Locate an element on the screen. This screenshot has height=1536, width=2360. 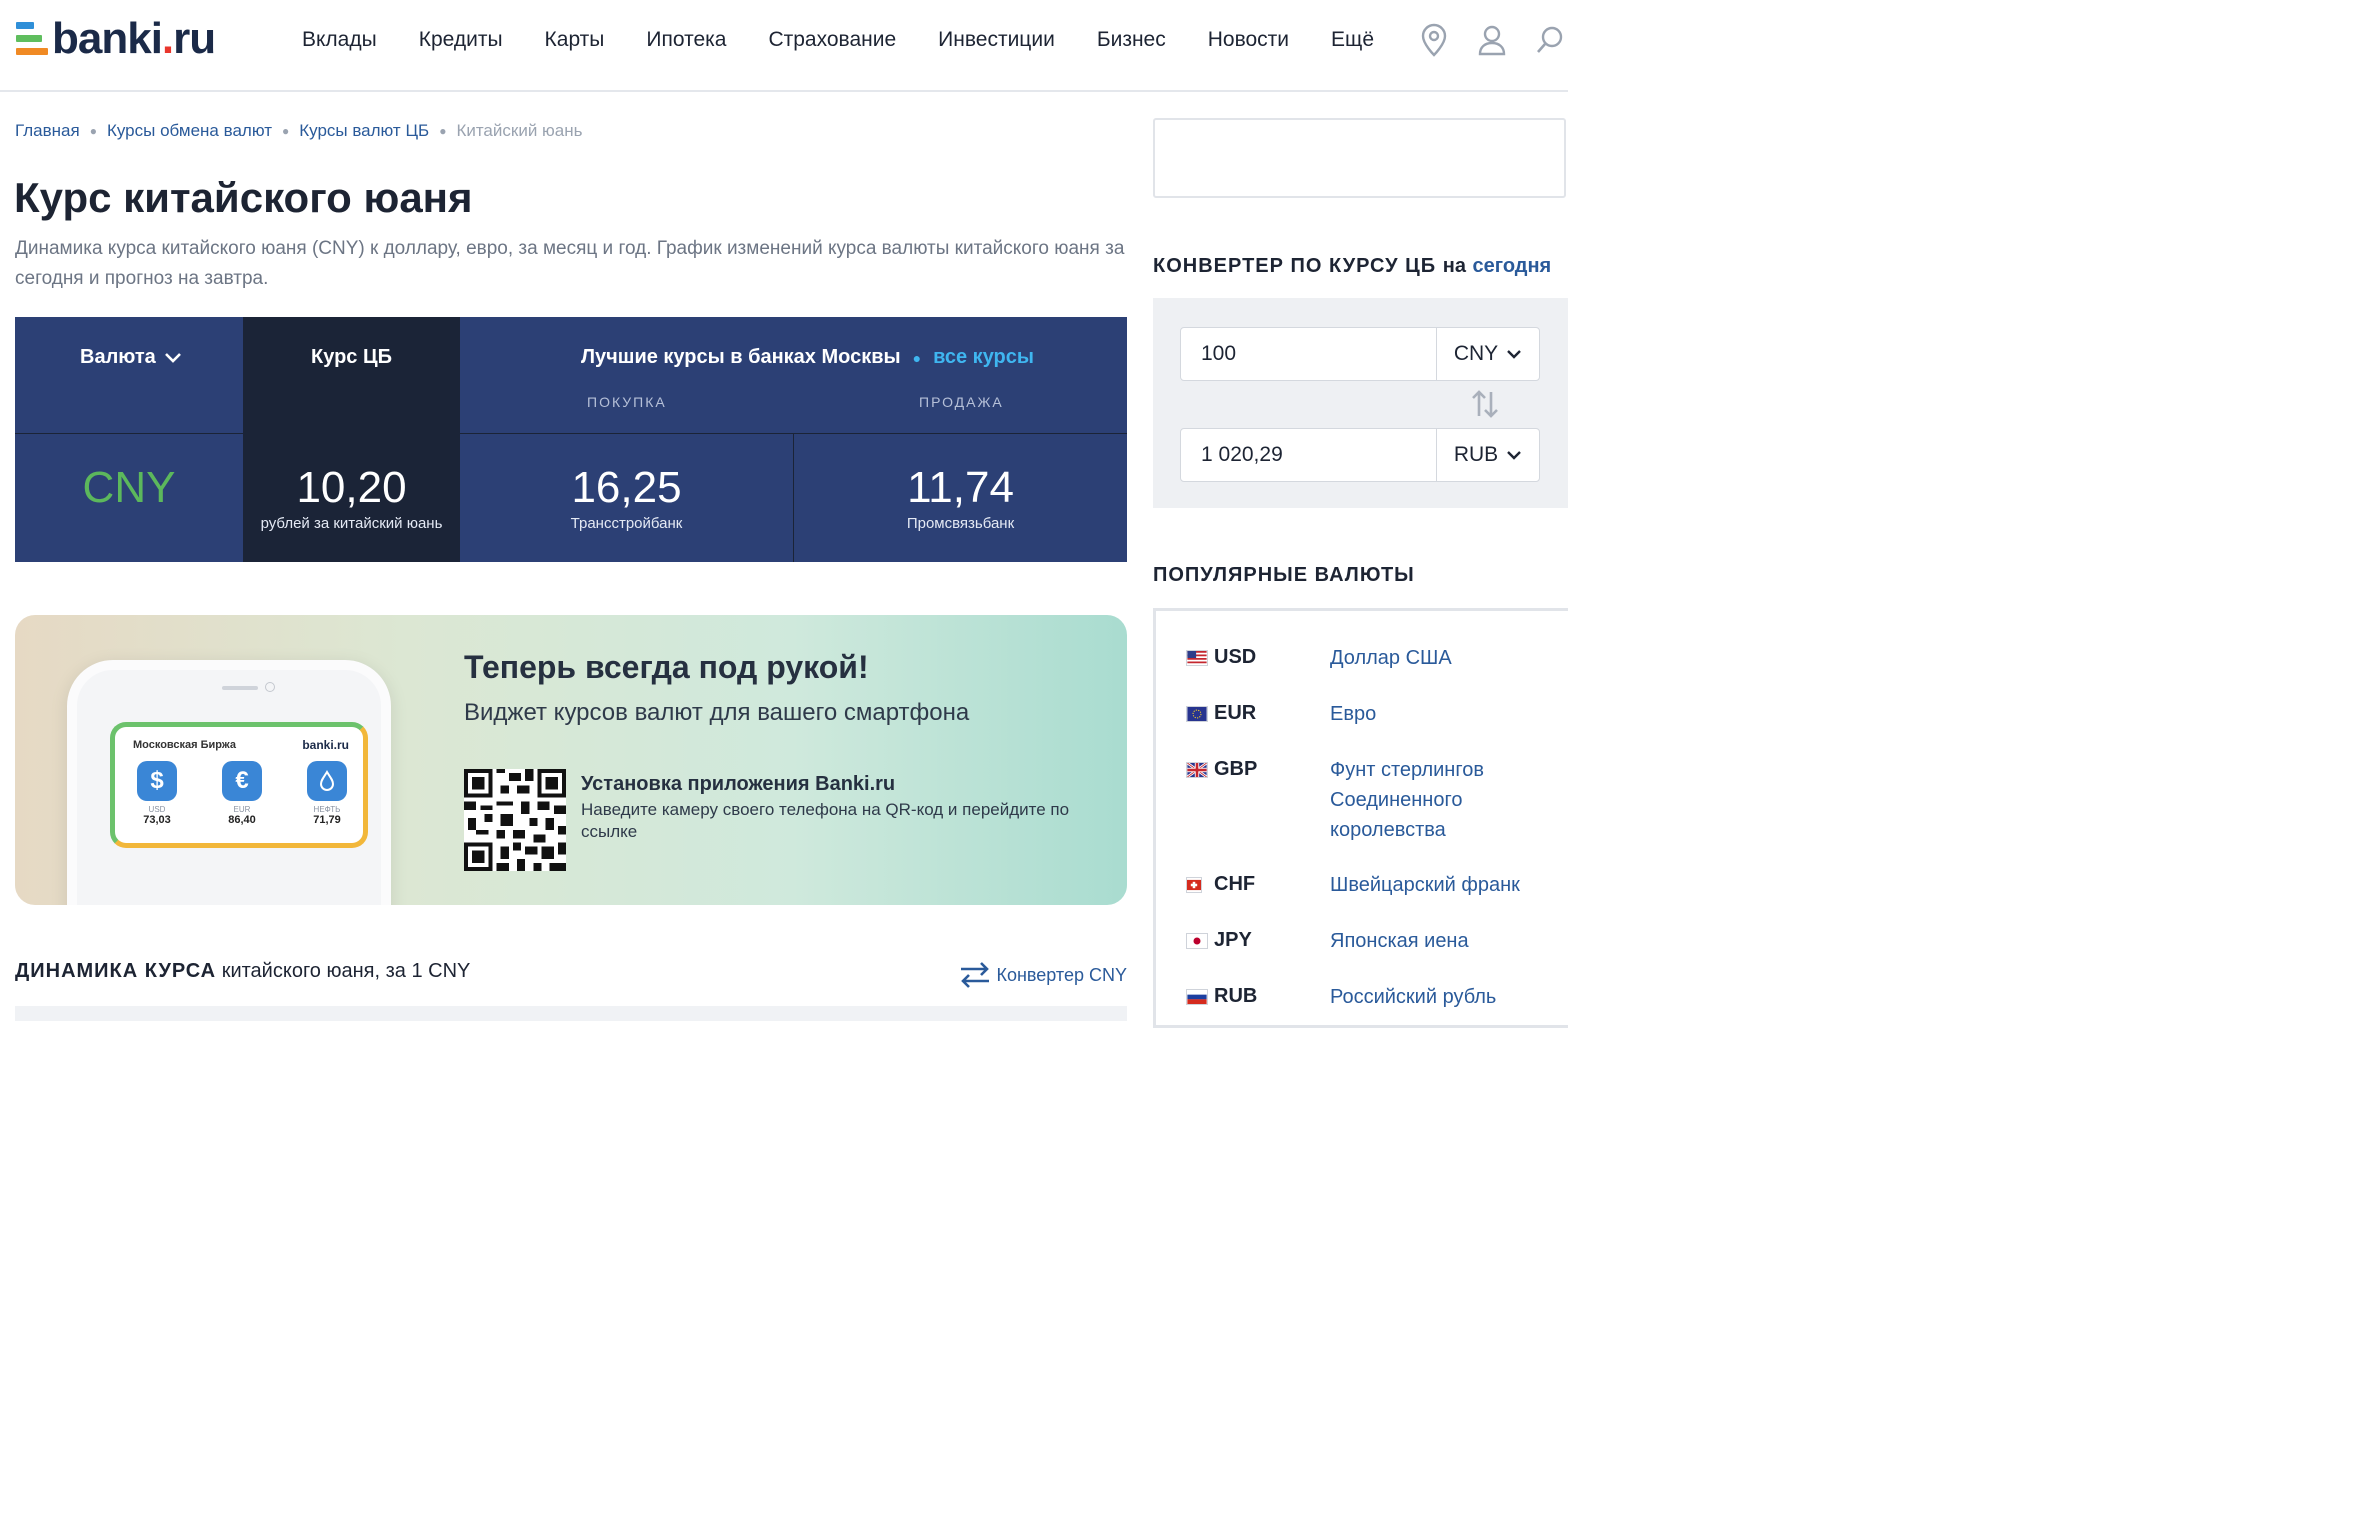
cb-rate-caption: рублей за китайский юань is located at coordinates (351, 523).